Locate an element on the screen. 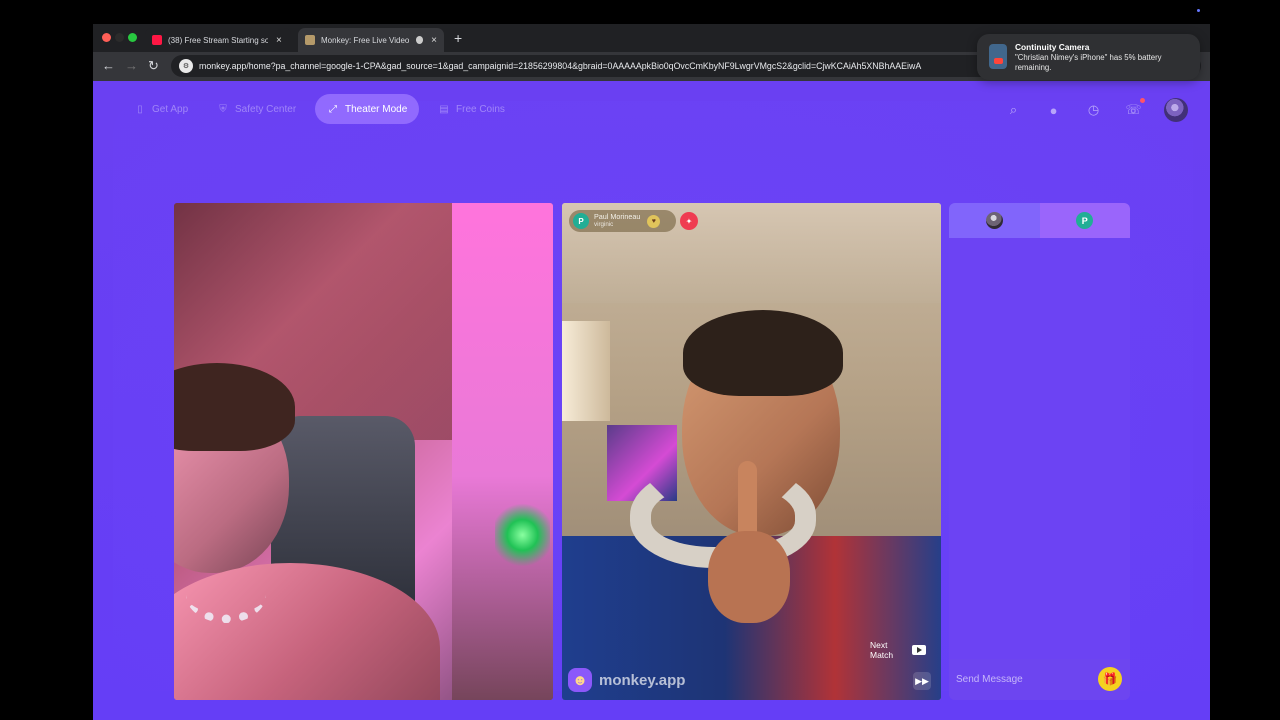 Image resolution: width=1280 pixels, height=720 pixels. recording-icon is located at coordinates (419, 40).